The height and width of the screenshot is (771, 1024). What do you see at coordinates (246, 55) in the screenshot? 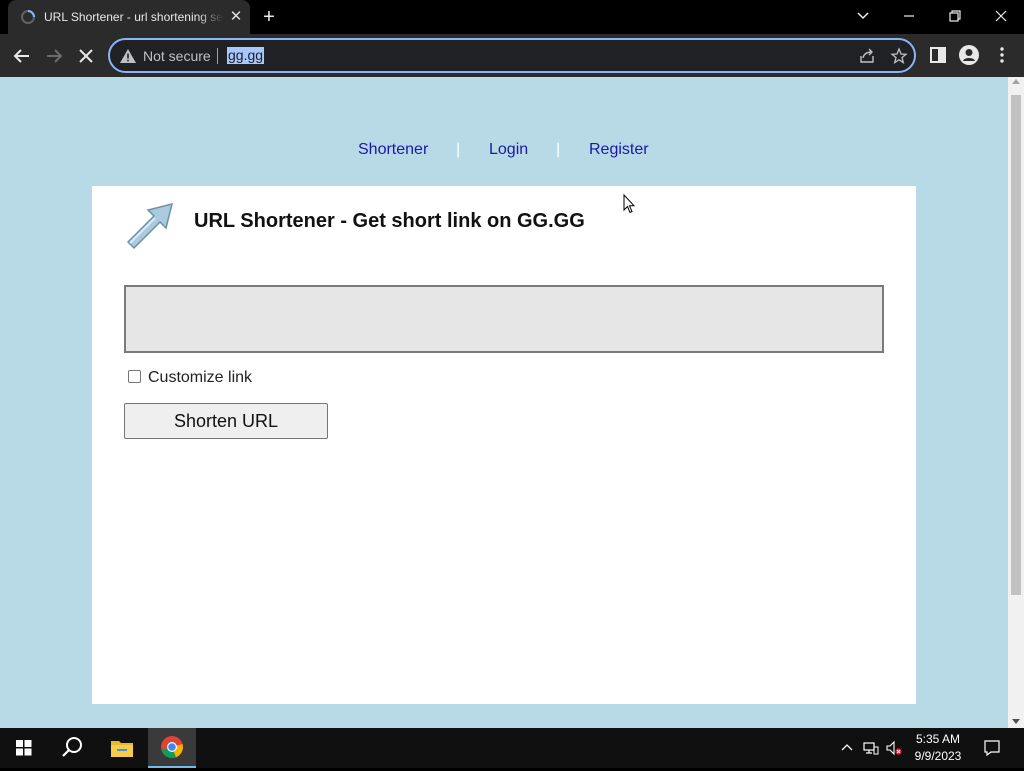
I see `url-text: gg.gg` at bounding box center [246, 55].